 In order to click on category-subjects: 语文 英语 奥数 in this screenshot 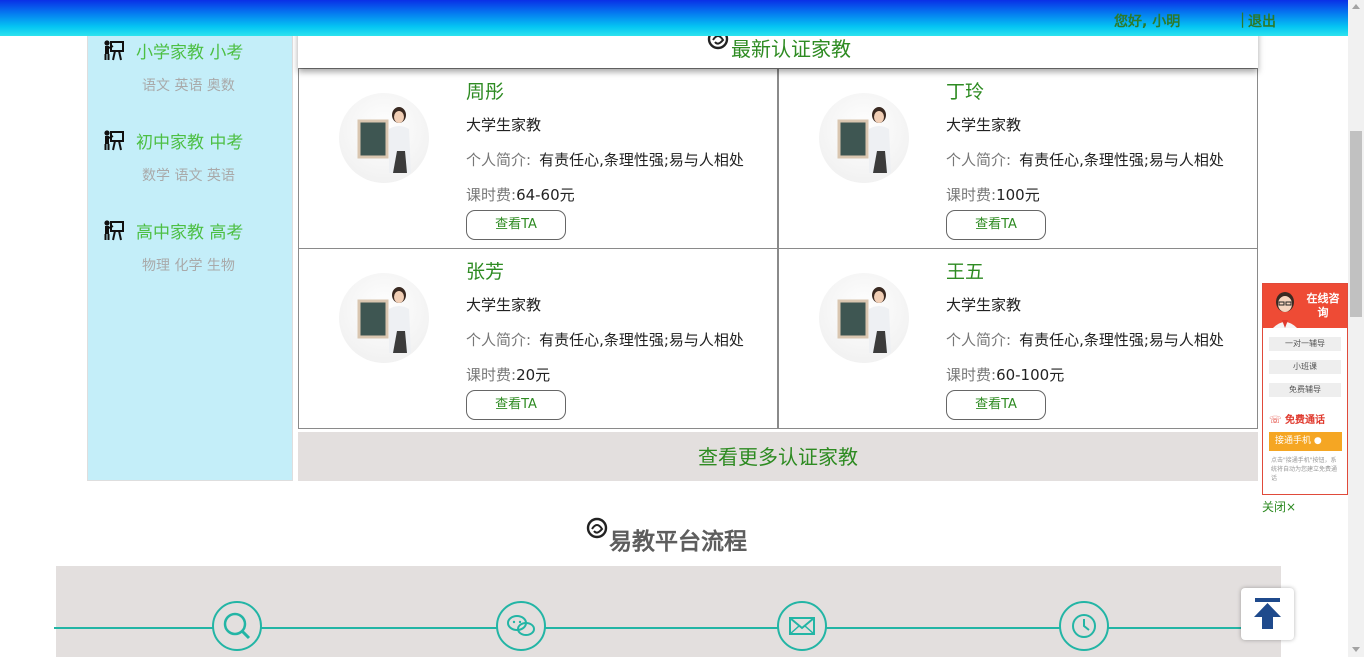, I will do `click(197, 85)`.